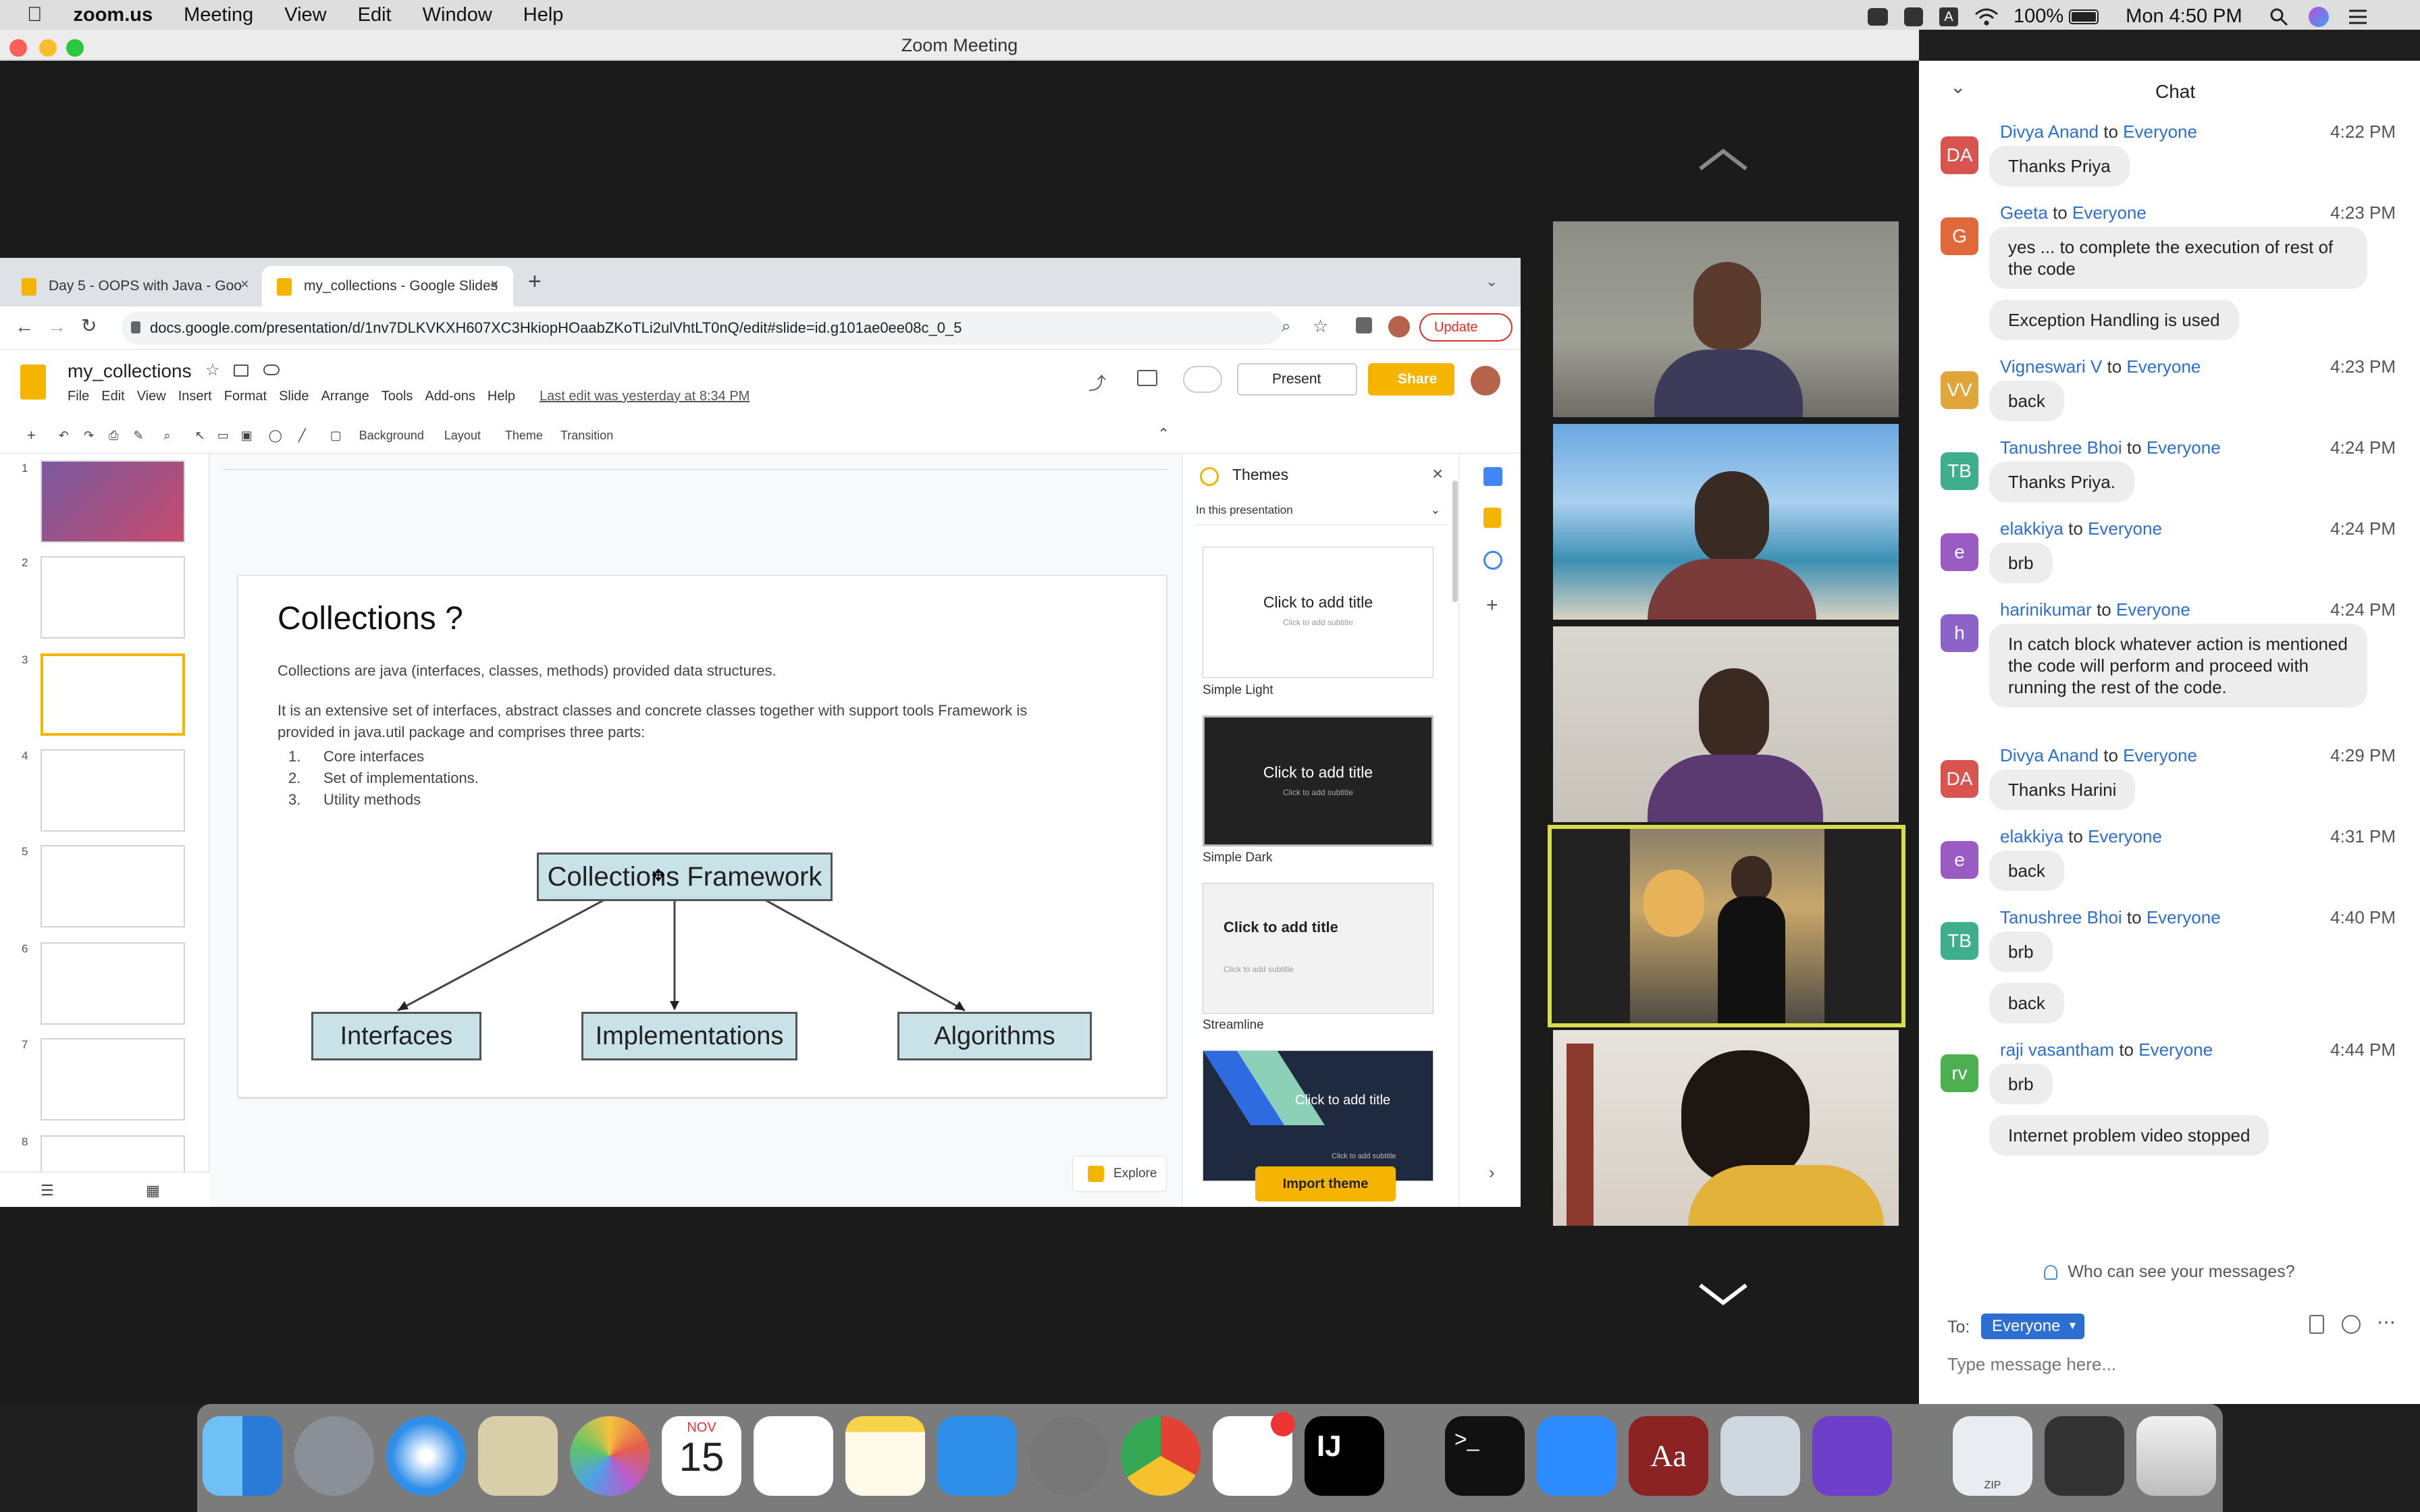 The height and width of the screenshot is (1512, 2420). What do you see at coordinates (462, 436) in the screenshot?
I see `toolbar-layout-button: Layout` at bounding box center [462, 436].